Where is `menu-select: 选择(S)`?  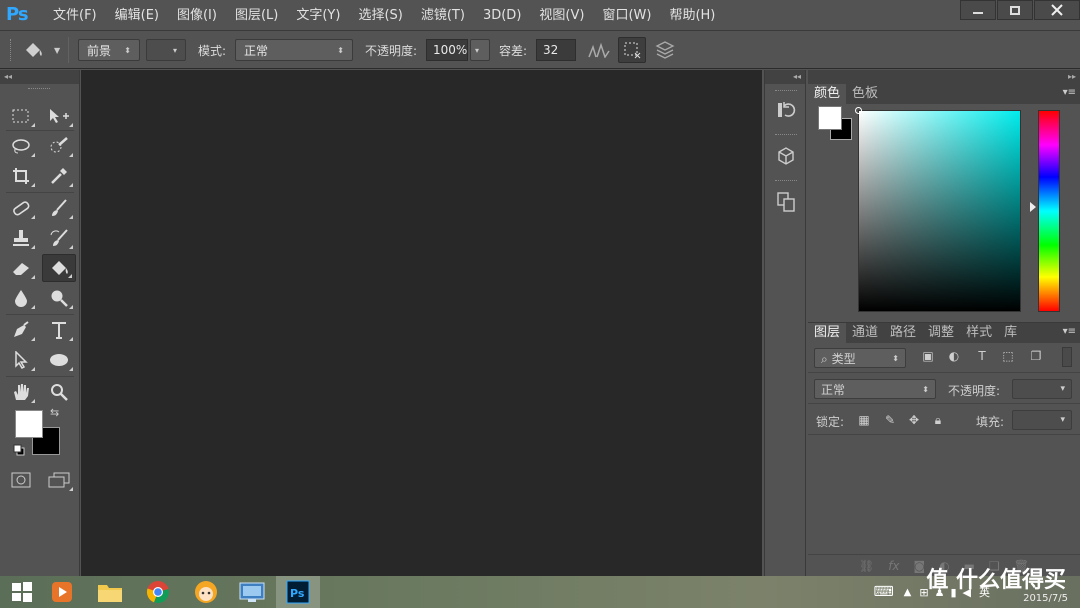
menu-select: 选择(S) is located at coordinates (380, 15).